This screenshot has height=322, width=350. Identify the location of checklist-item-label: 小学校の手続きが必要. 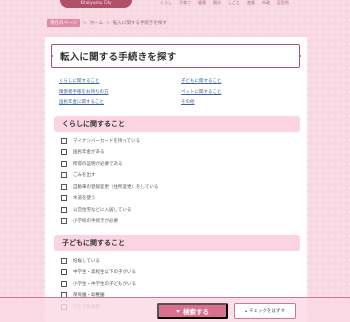
(95, 222).